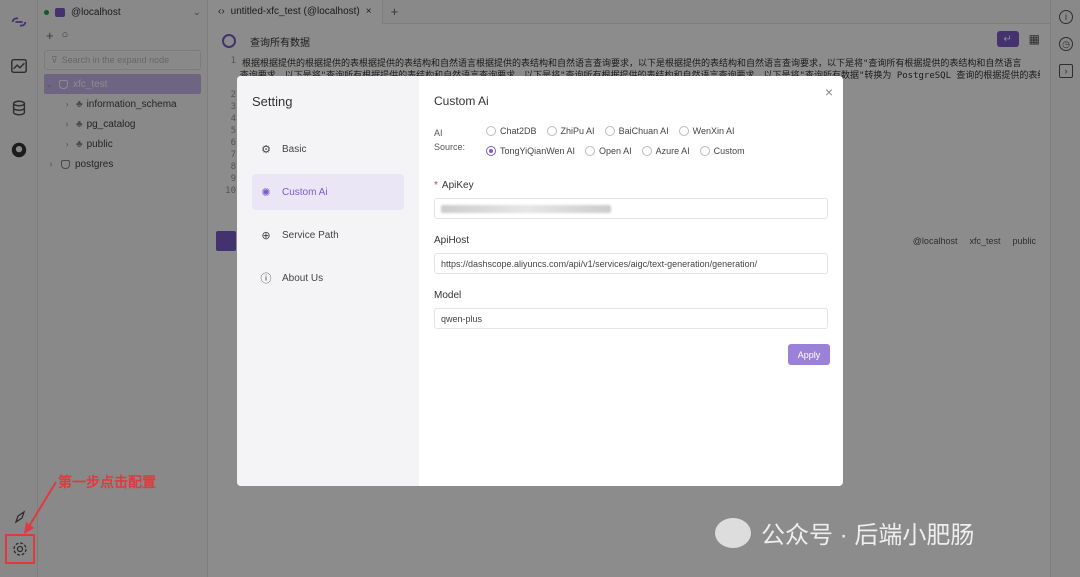 The image size is (1080, 577). What do you see at coordinates (809, 354) in the screenshot?
I see `apply-button: Apply` at bounding box center [809, 354].